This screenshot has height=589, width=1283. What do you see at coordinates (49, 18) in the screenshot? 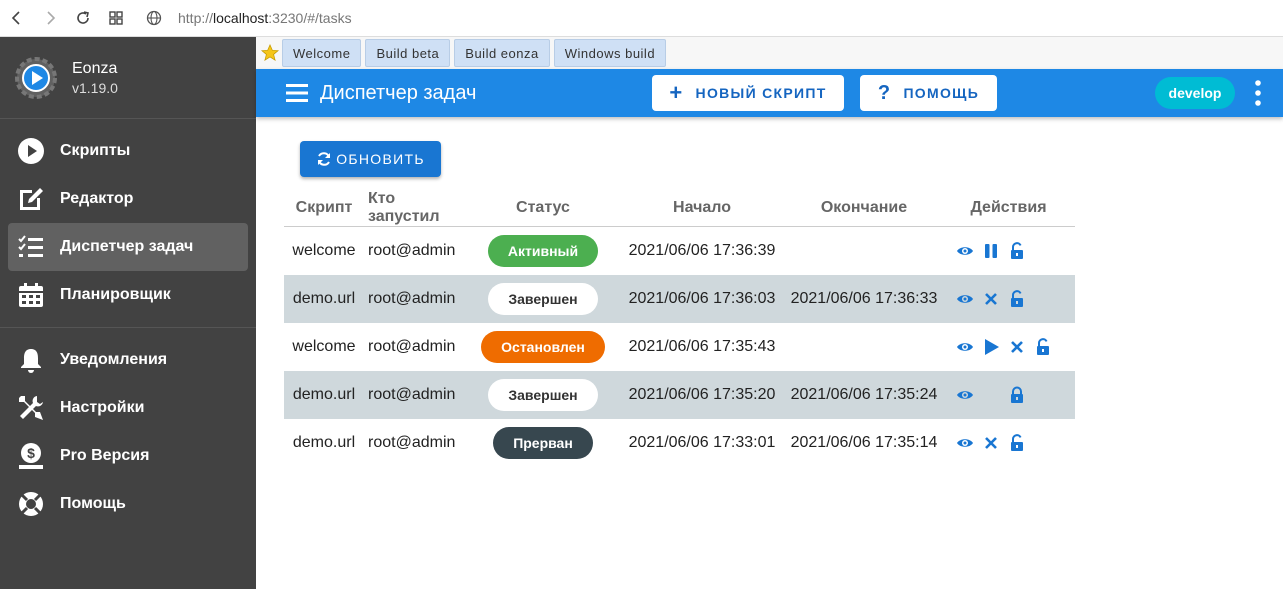
I see `forward-icon` at bounding box center [49, 18].